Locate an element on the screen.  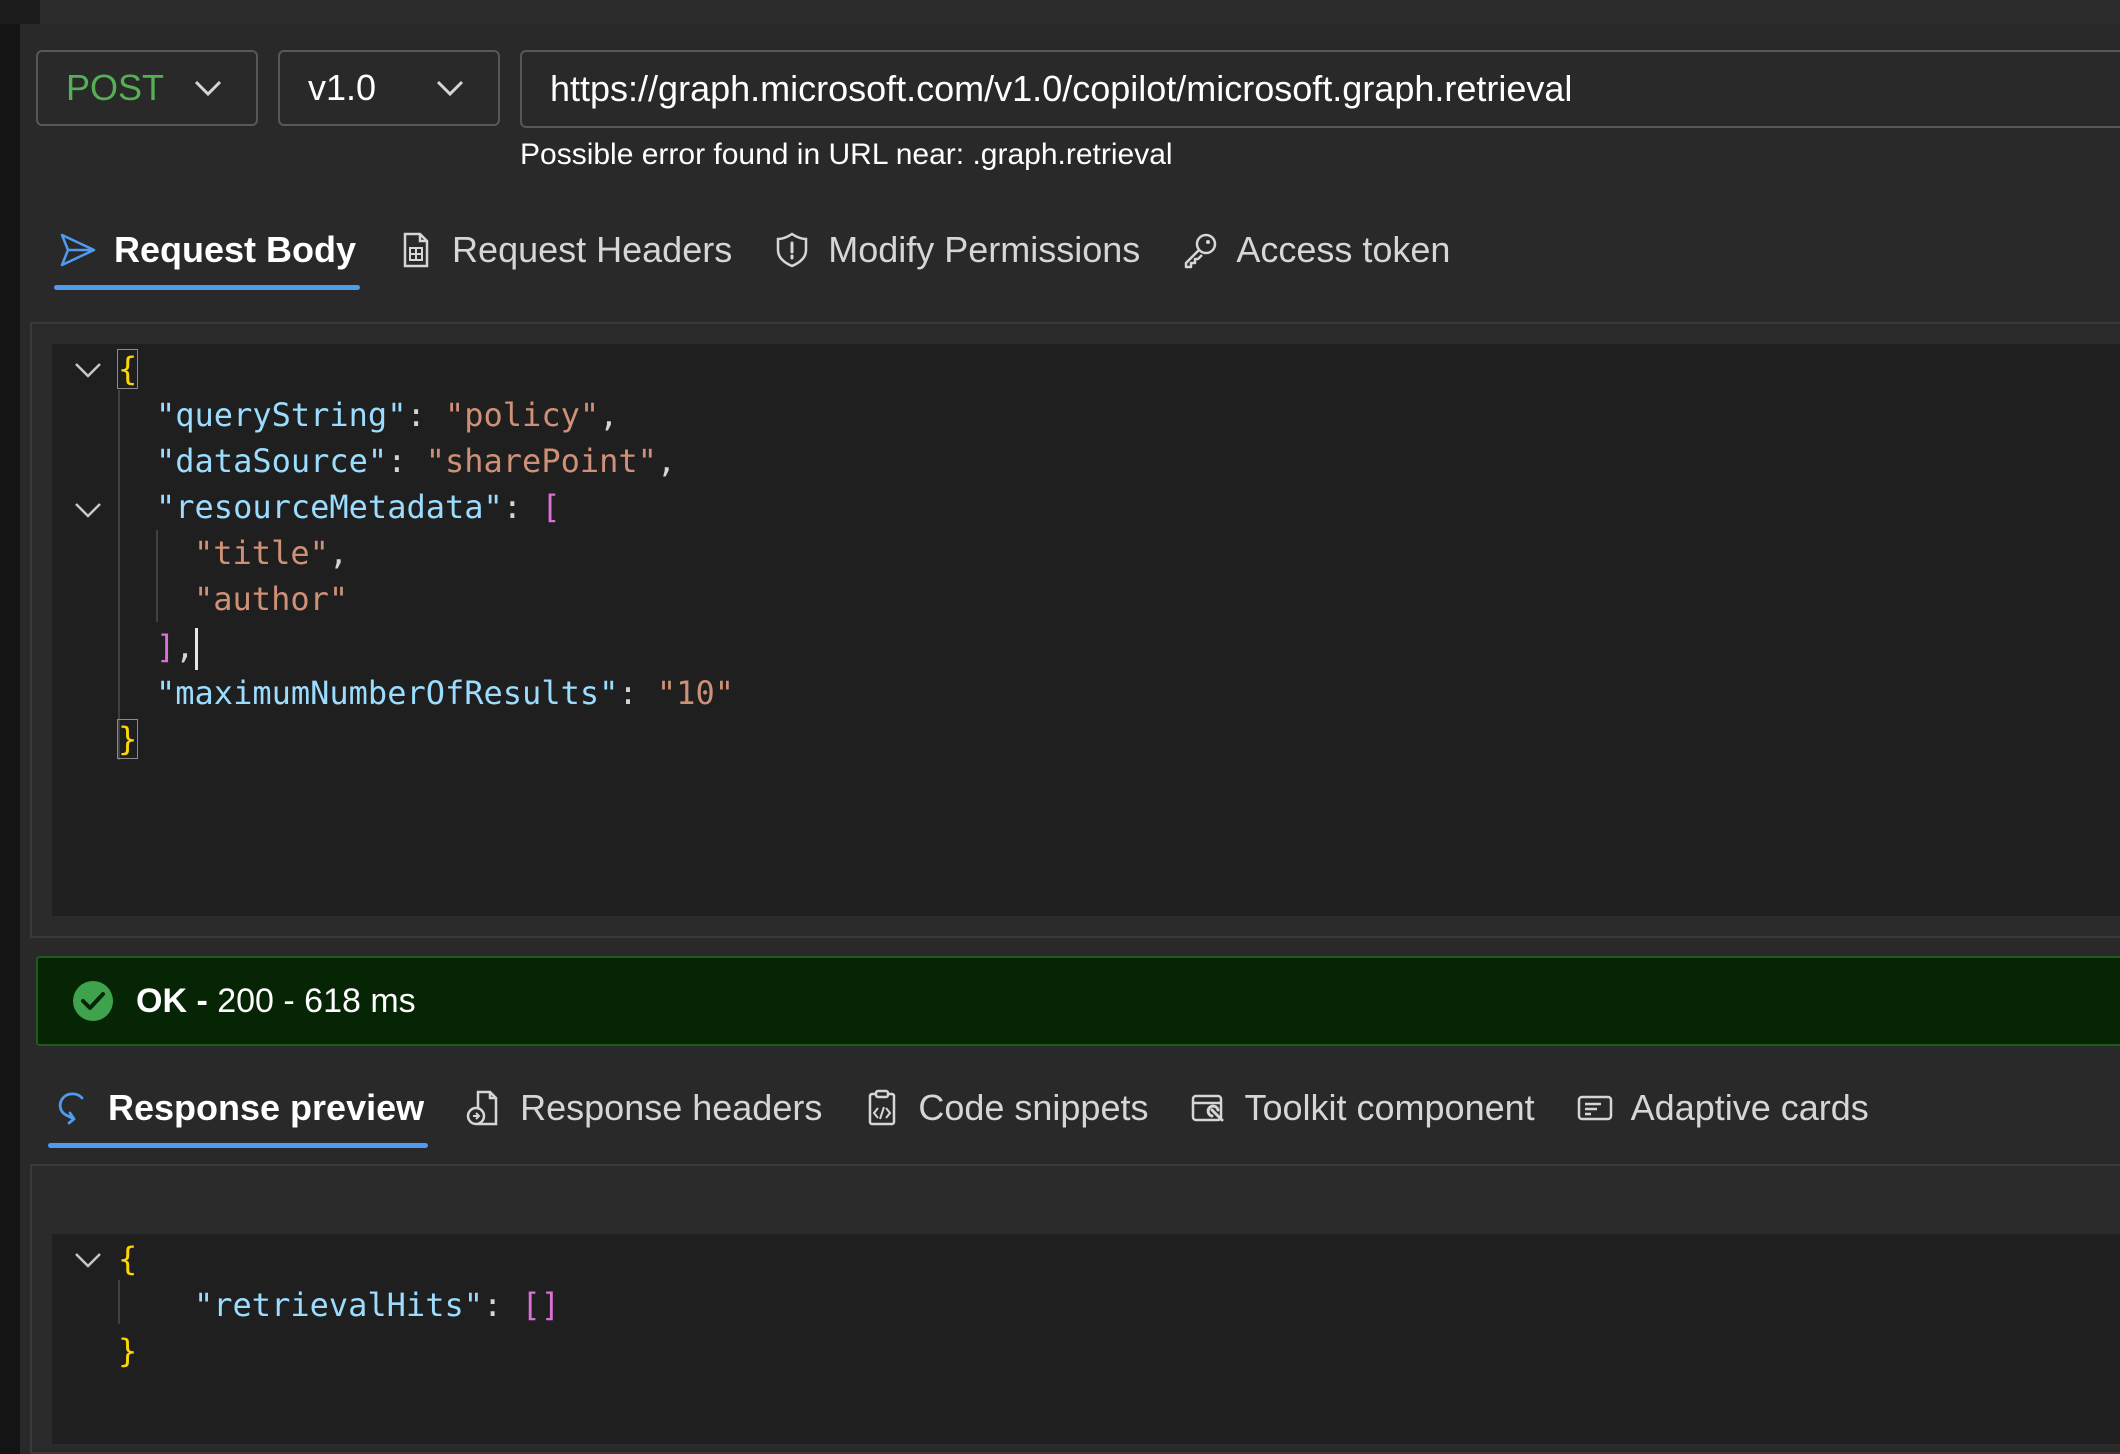
toolkit-icon is located at coordinates (1208, 1108).